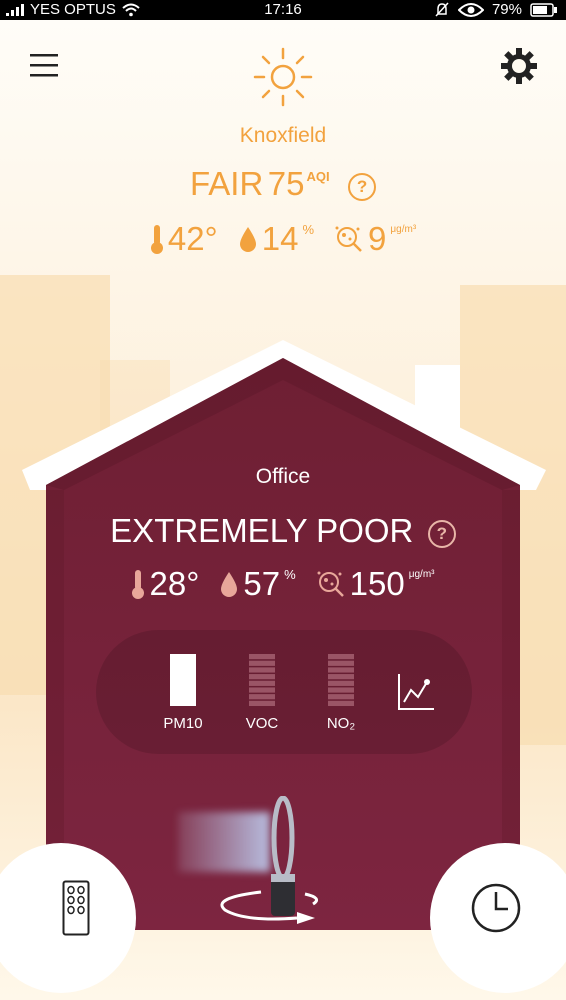 This screenshot has width=566, height=1000. I want to click on indoor-particulates-unit: μg/m³, so click(421, 574).